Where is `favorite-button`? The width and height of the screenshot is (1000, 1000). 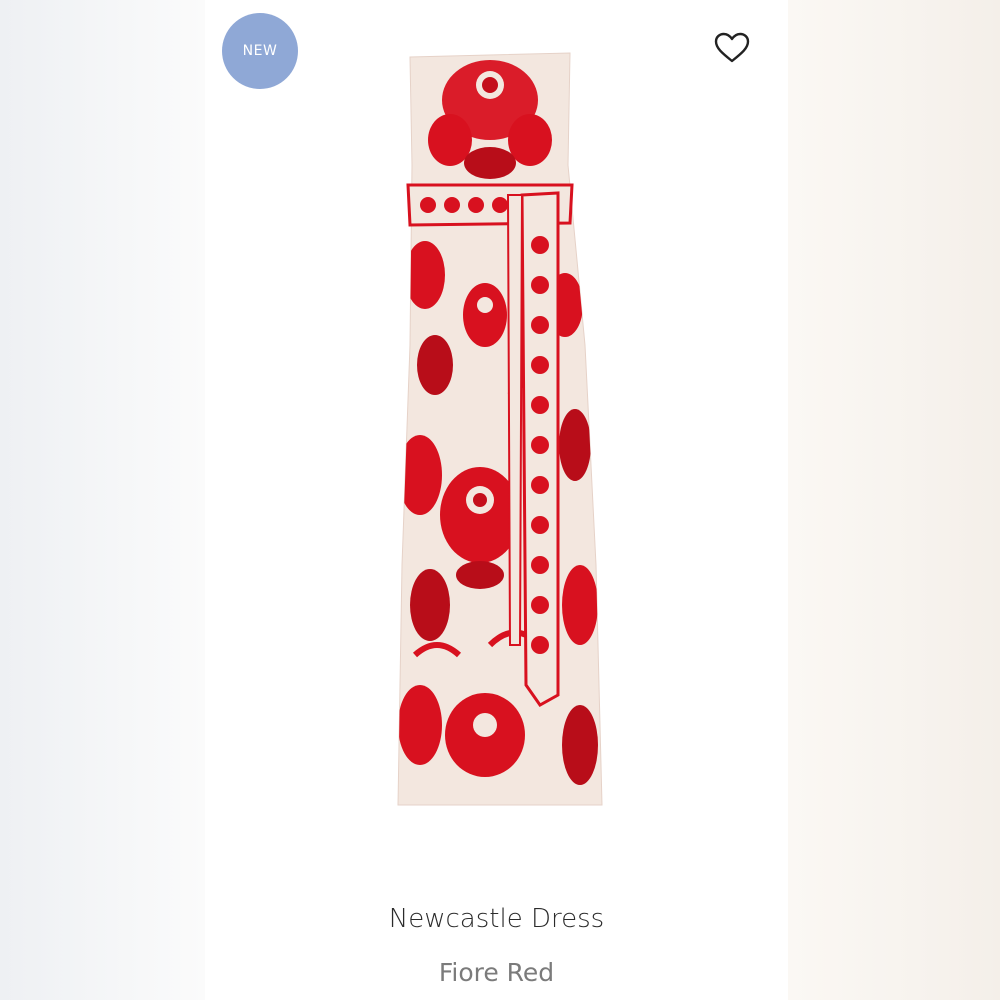 favorite-button is located at coordinates (732, 48).